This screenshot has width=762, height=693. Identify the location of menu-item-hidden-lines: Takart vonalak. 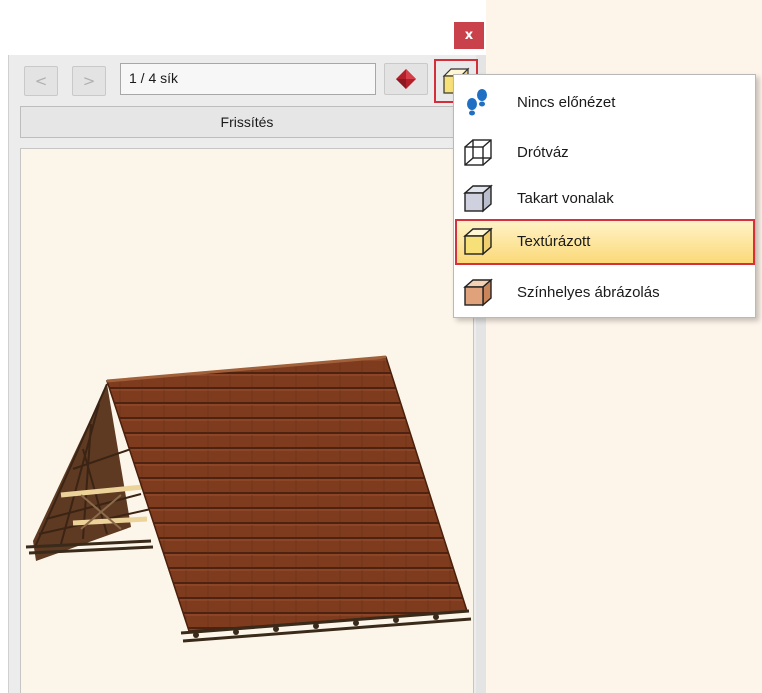
(605, 199).